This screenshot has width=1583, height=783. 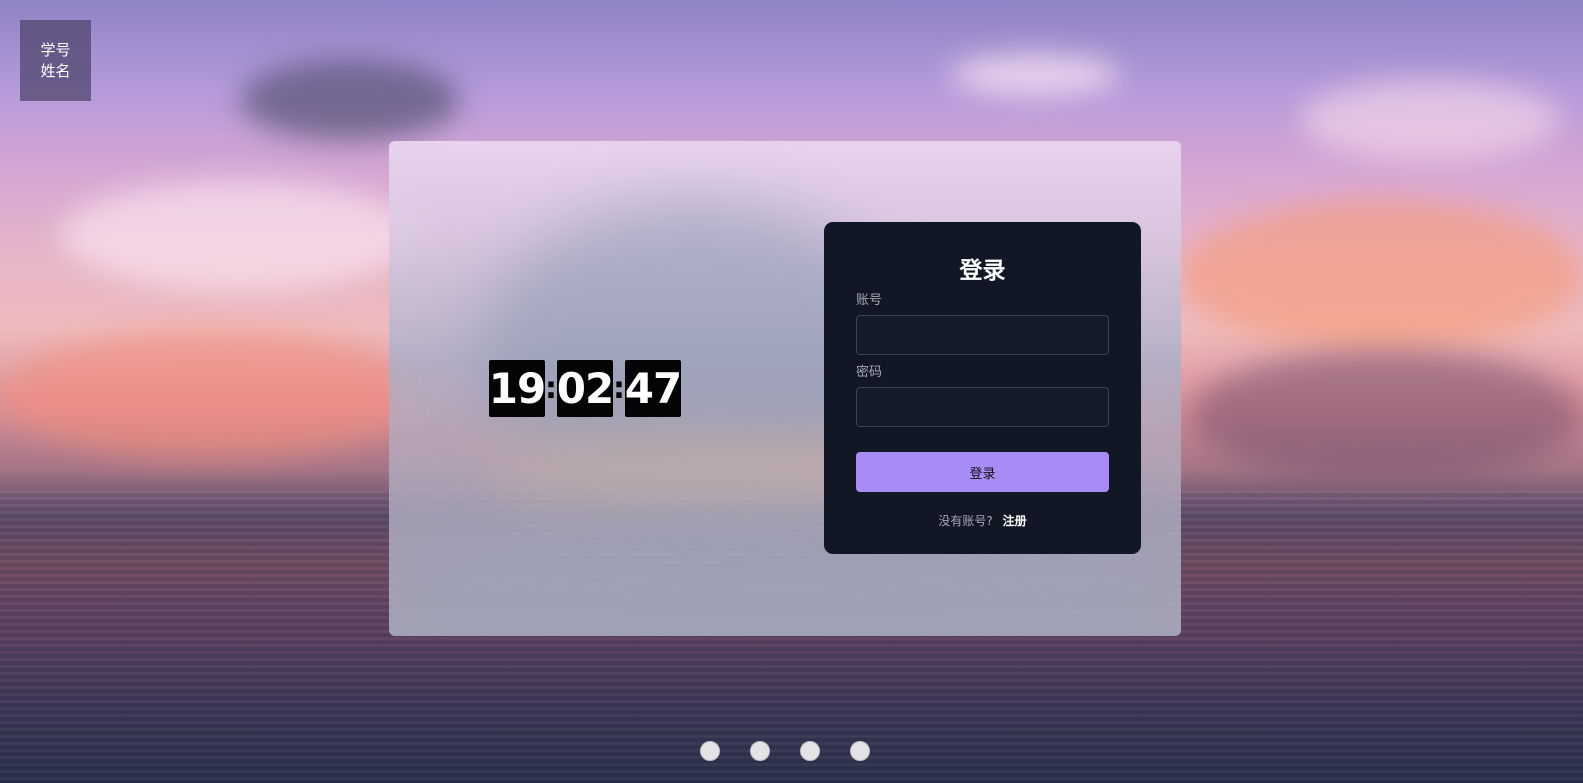 I want to click on digital-clock: 19 : 02 : 47, so click(x=585, y=388).